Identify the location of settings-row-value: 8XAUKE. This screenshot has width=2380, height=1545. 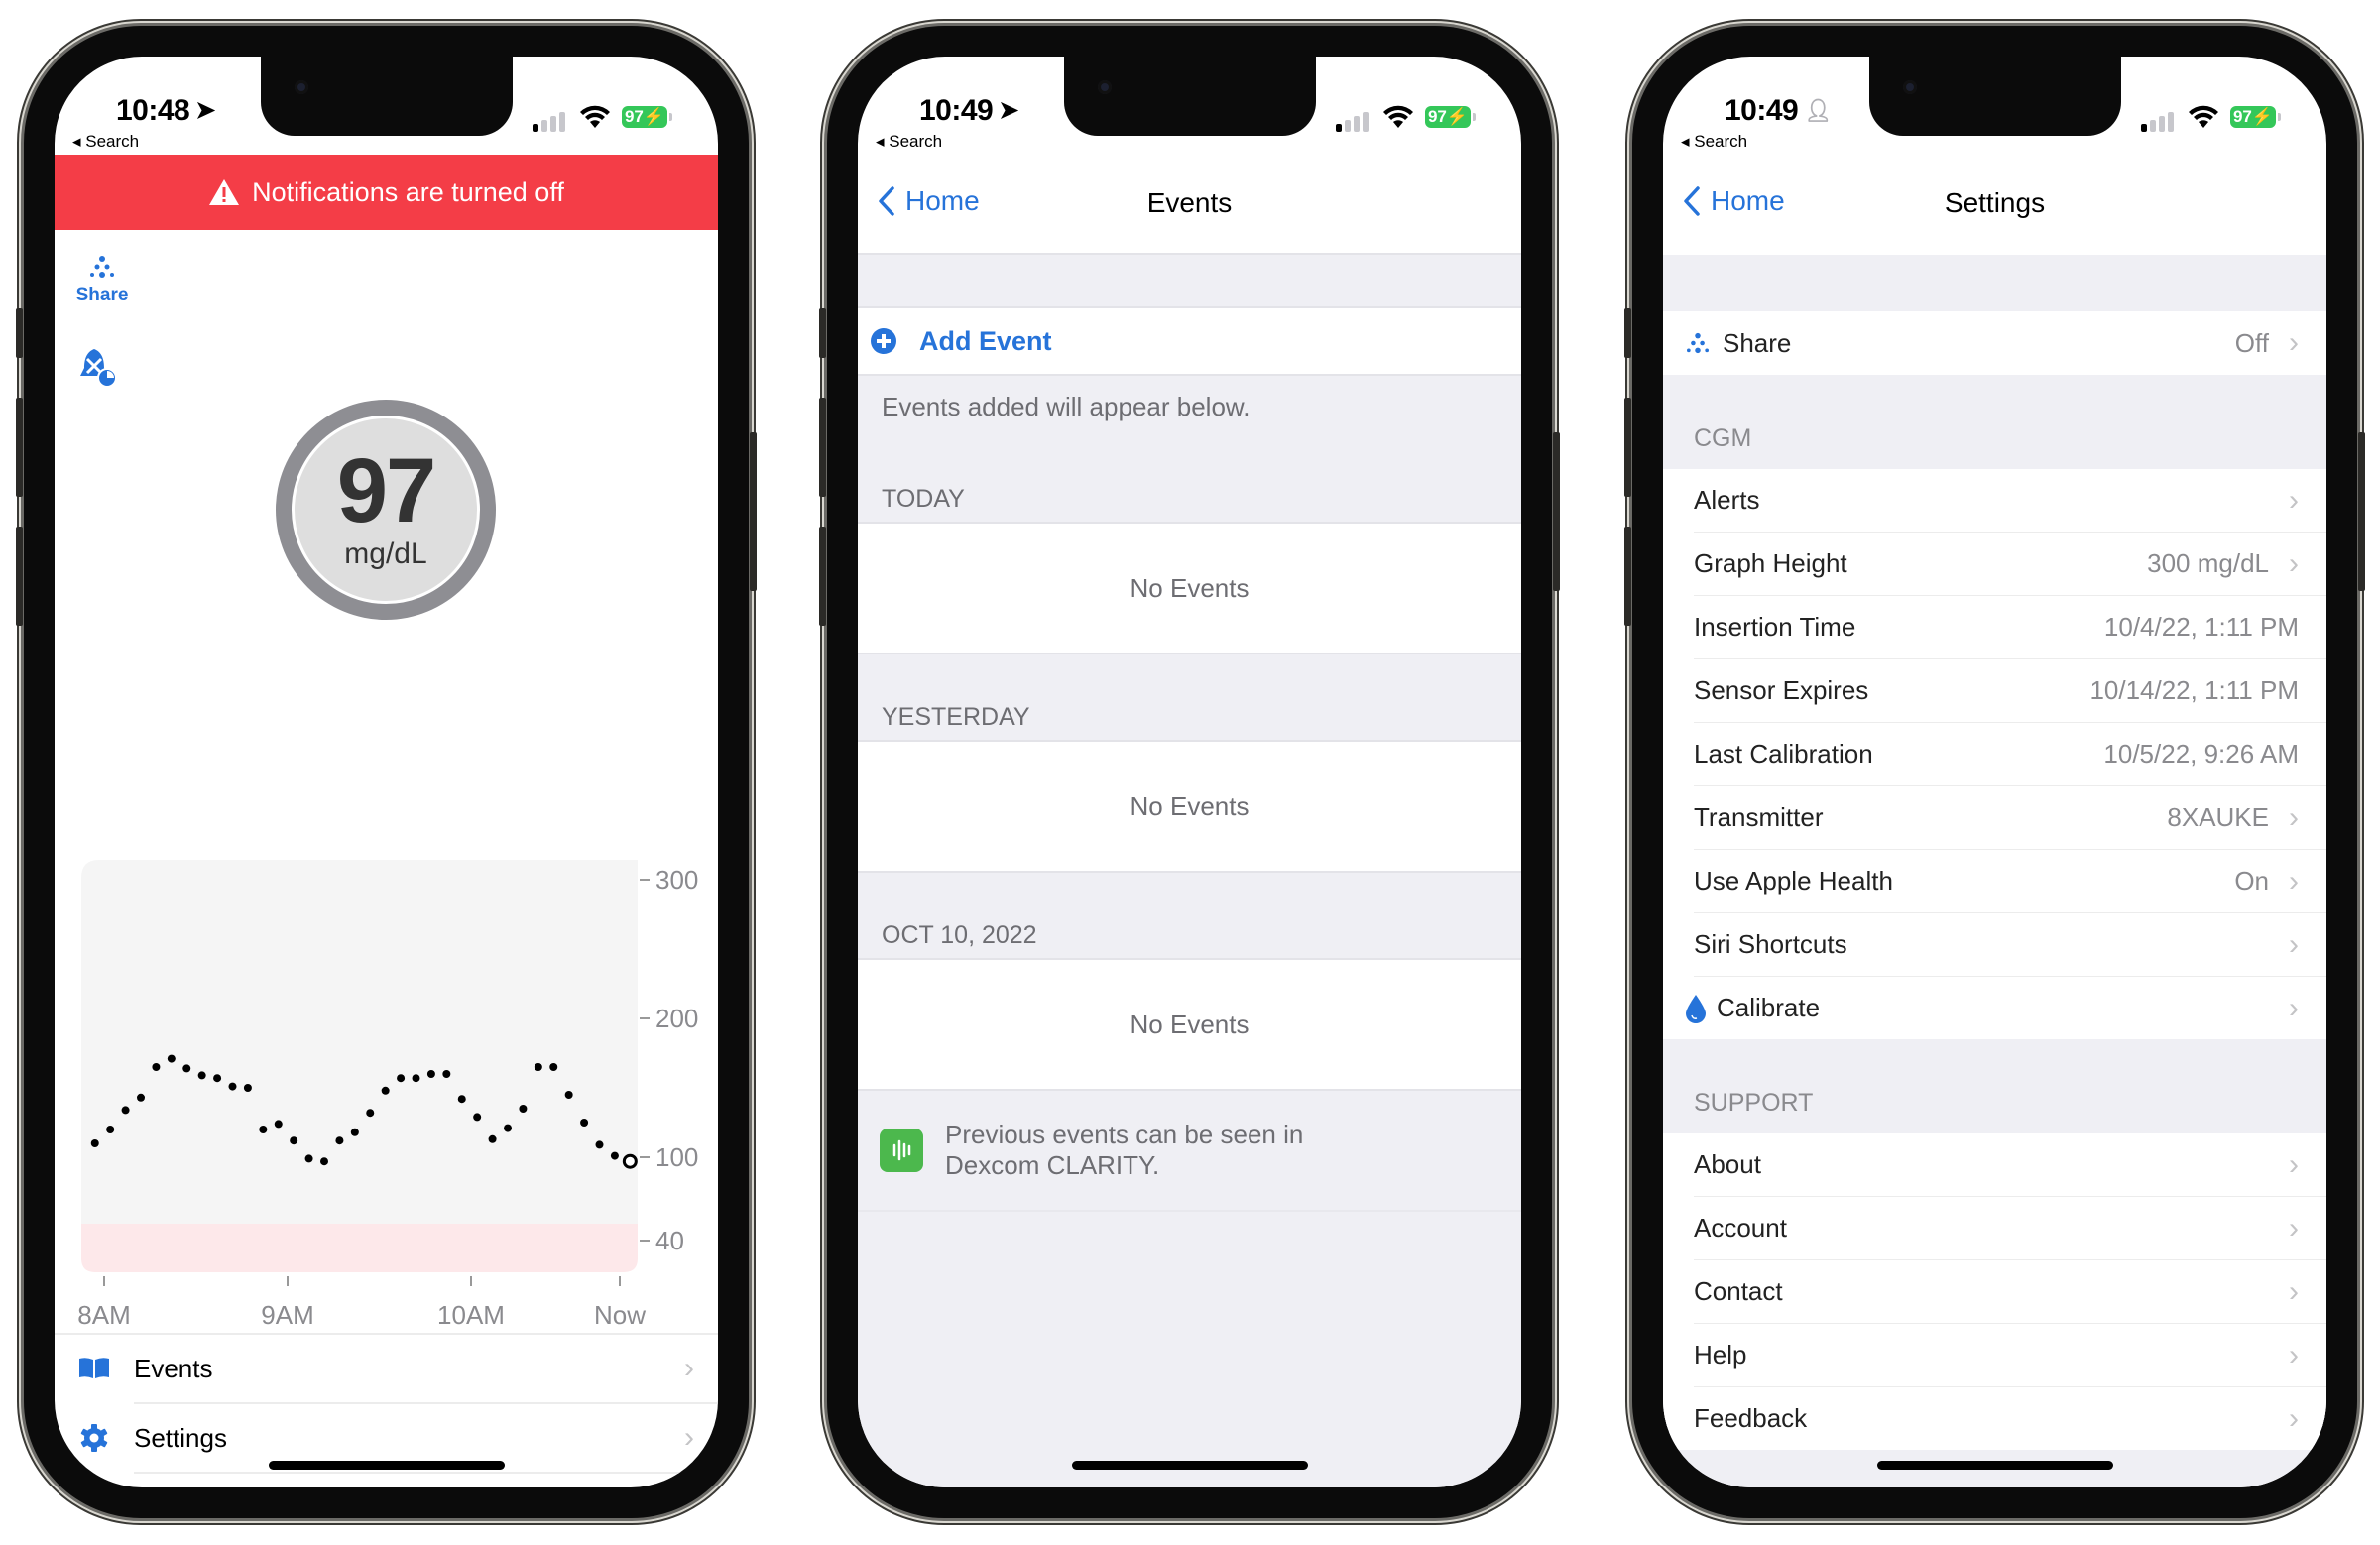
(2218, 817).